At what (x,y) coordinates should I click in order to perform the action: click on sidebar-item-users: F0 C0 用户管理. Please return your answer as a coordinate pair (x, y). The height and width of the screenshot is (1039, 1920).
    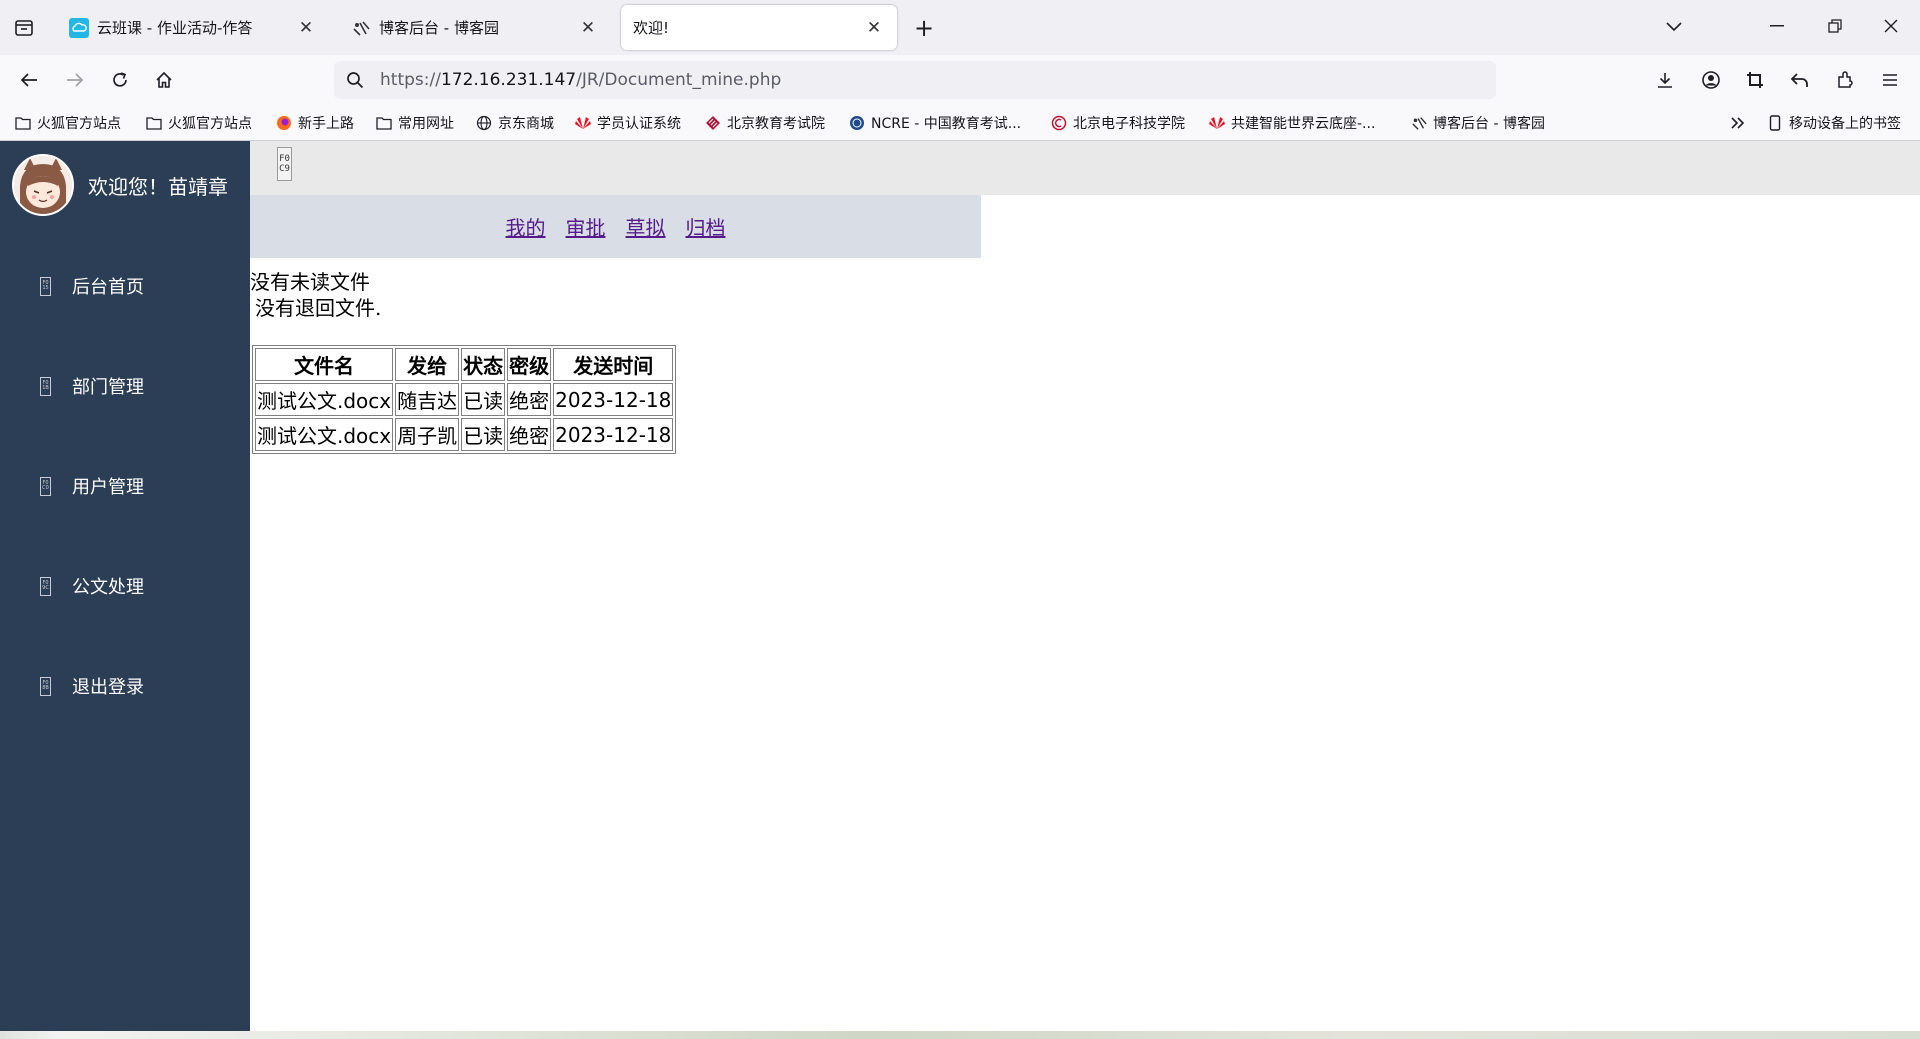
    Looking at the image, I should click on (125, 486).